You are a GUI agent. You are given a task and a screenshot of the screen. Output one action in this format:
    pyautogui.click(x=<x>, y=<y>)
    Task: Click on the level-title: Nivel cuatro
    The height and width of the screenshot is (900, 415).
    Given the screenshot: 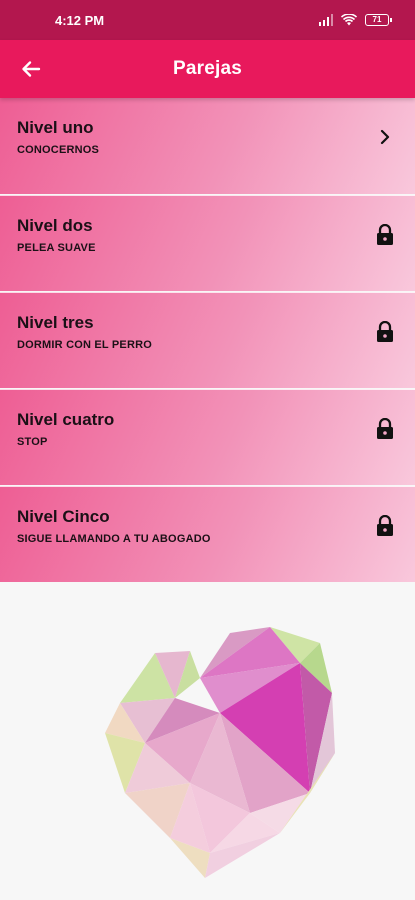 What is the action you would take?
    pyautogui.click(x=66, y=419)
    